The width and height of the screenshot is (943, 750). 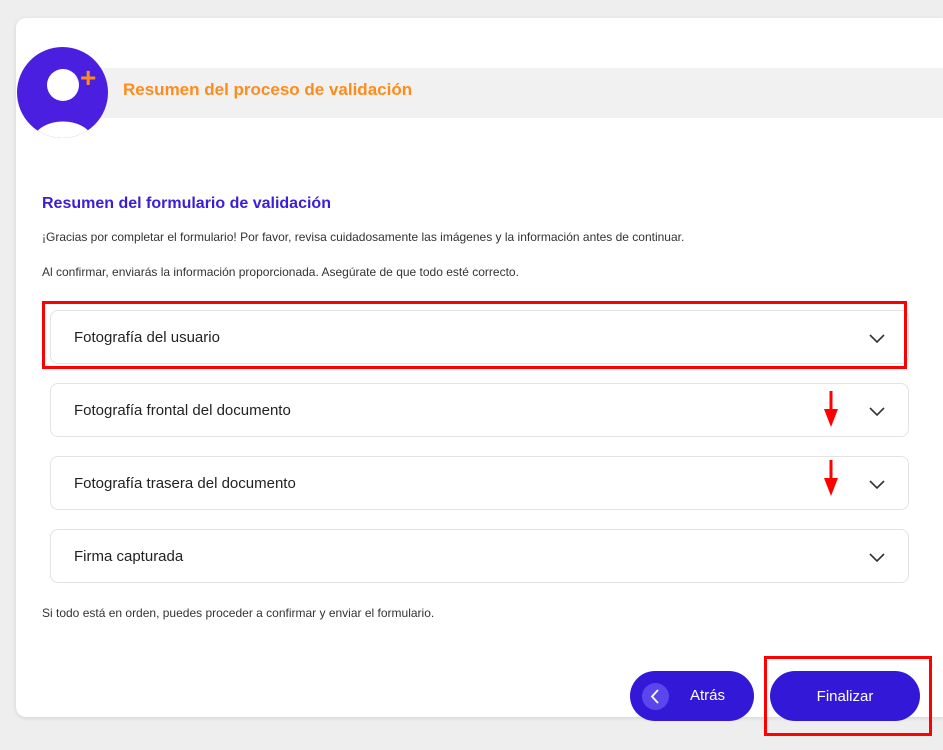 I want to click on section-title: Resumen del formulario de validación, so click(x=186, y=203).